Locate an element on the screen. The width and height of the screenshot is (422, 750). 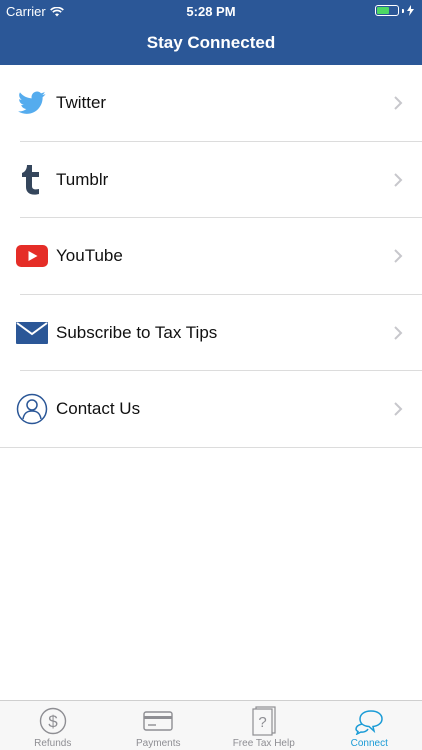
list-item-contact: Contact Us is located at coordinates (211, 409).